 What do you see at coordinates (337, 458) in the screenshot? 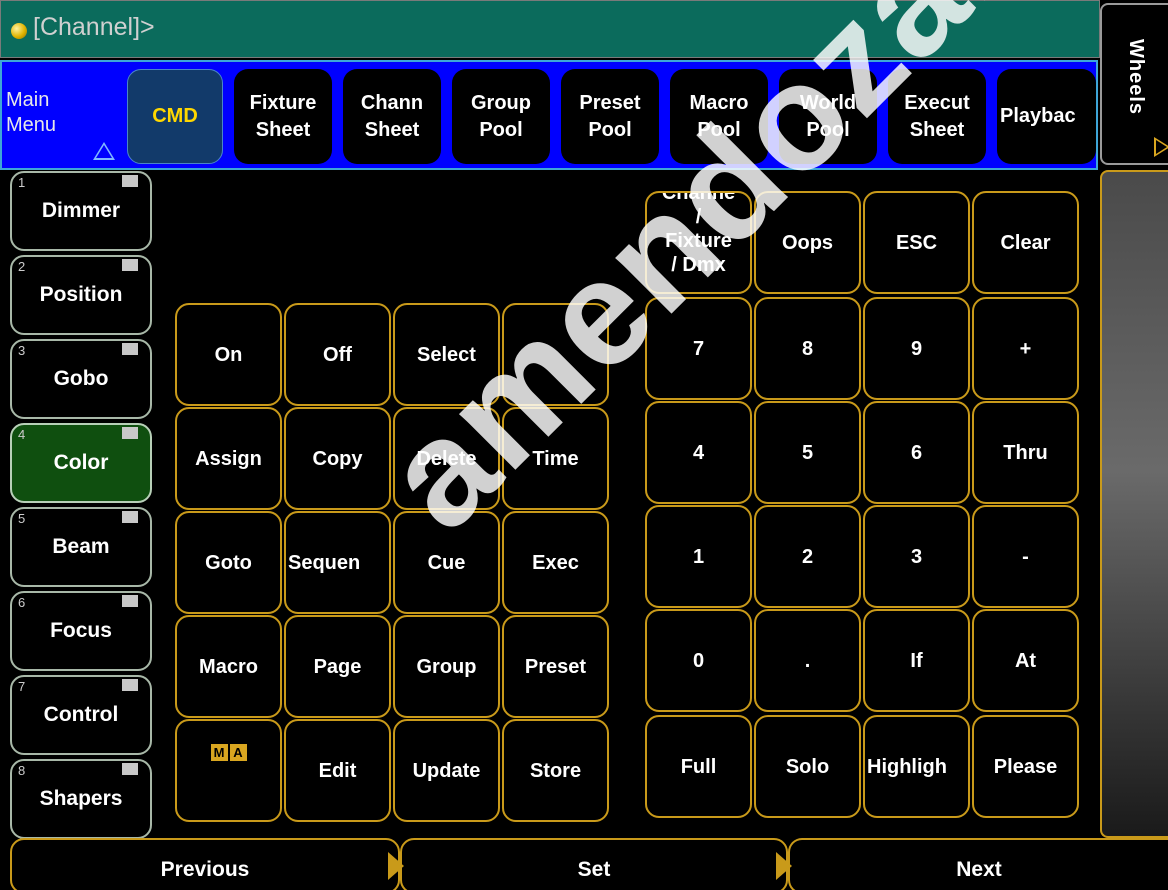
I see `key-copy: Copy` at bounding box center [337, 458].